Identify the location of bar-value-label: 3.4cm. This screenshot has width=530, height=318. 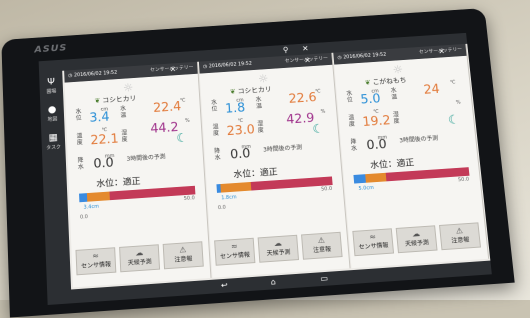
(91, 207).